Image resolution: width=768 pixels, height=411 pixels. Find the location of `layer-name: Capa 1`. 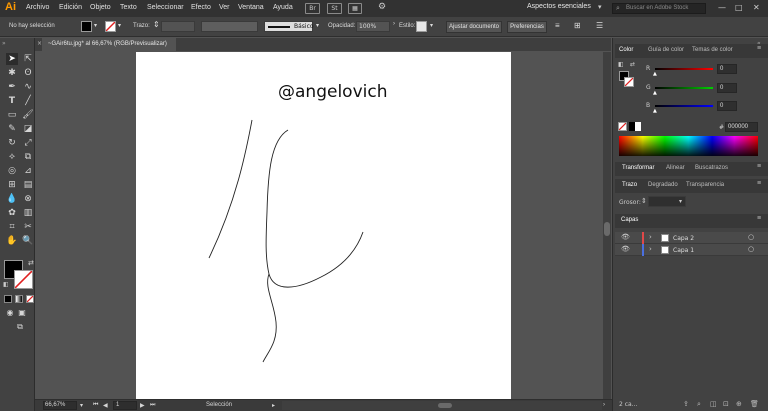

layer-name: Capa 1 is located at coordinates (683, 250).